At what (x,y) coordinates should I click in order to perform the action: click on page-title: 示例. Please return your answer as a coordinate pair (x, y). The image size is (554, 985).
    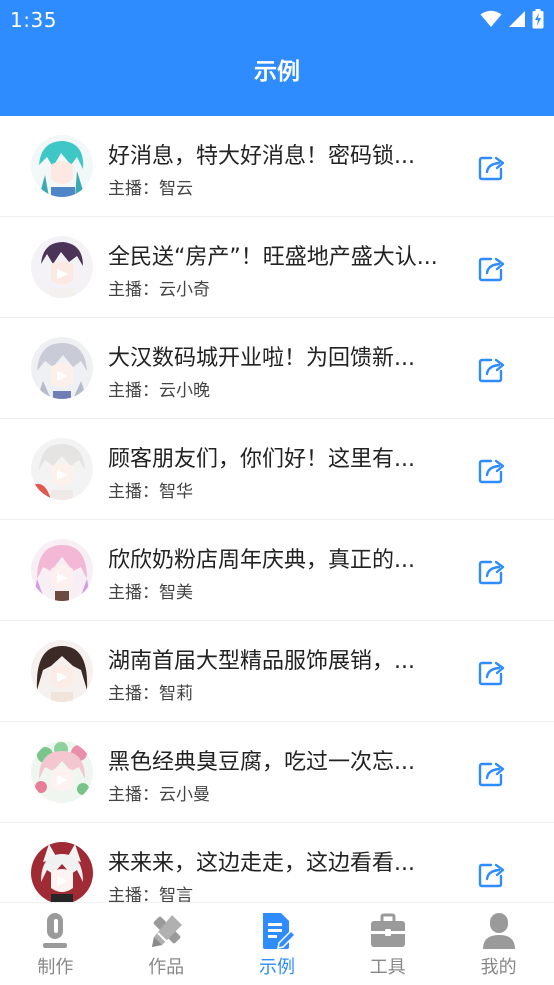
    Looking at the image, I should click on (277, 72).